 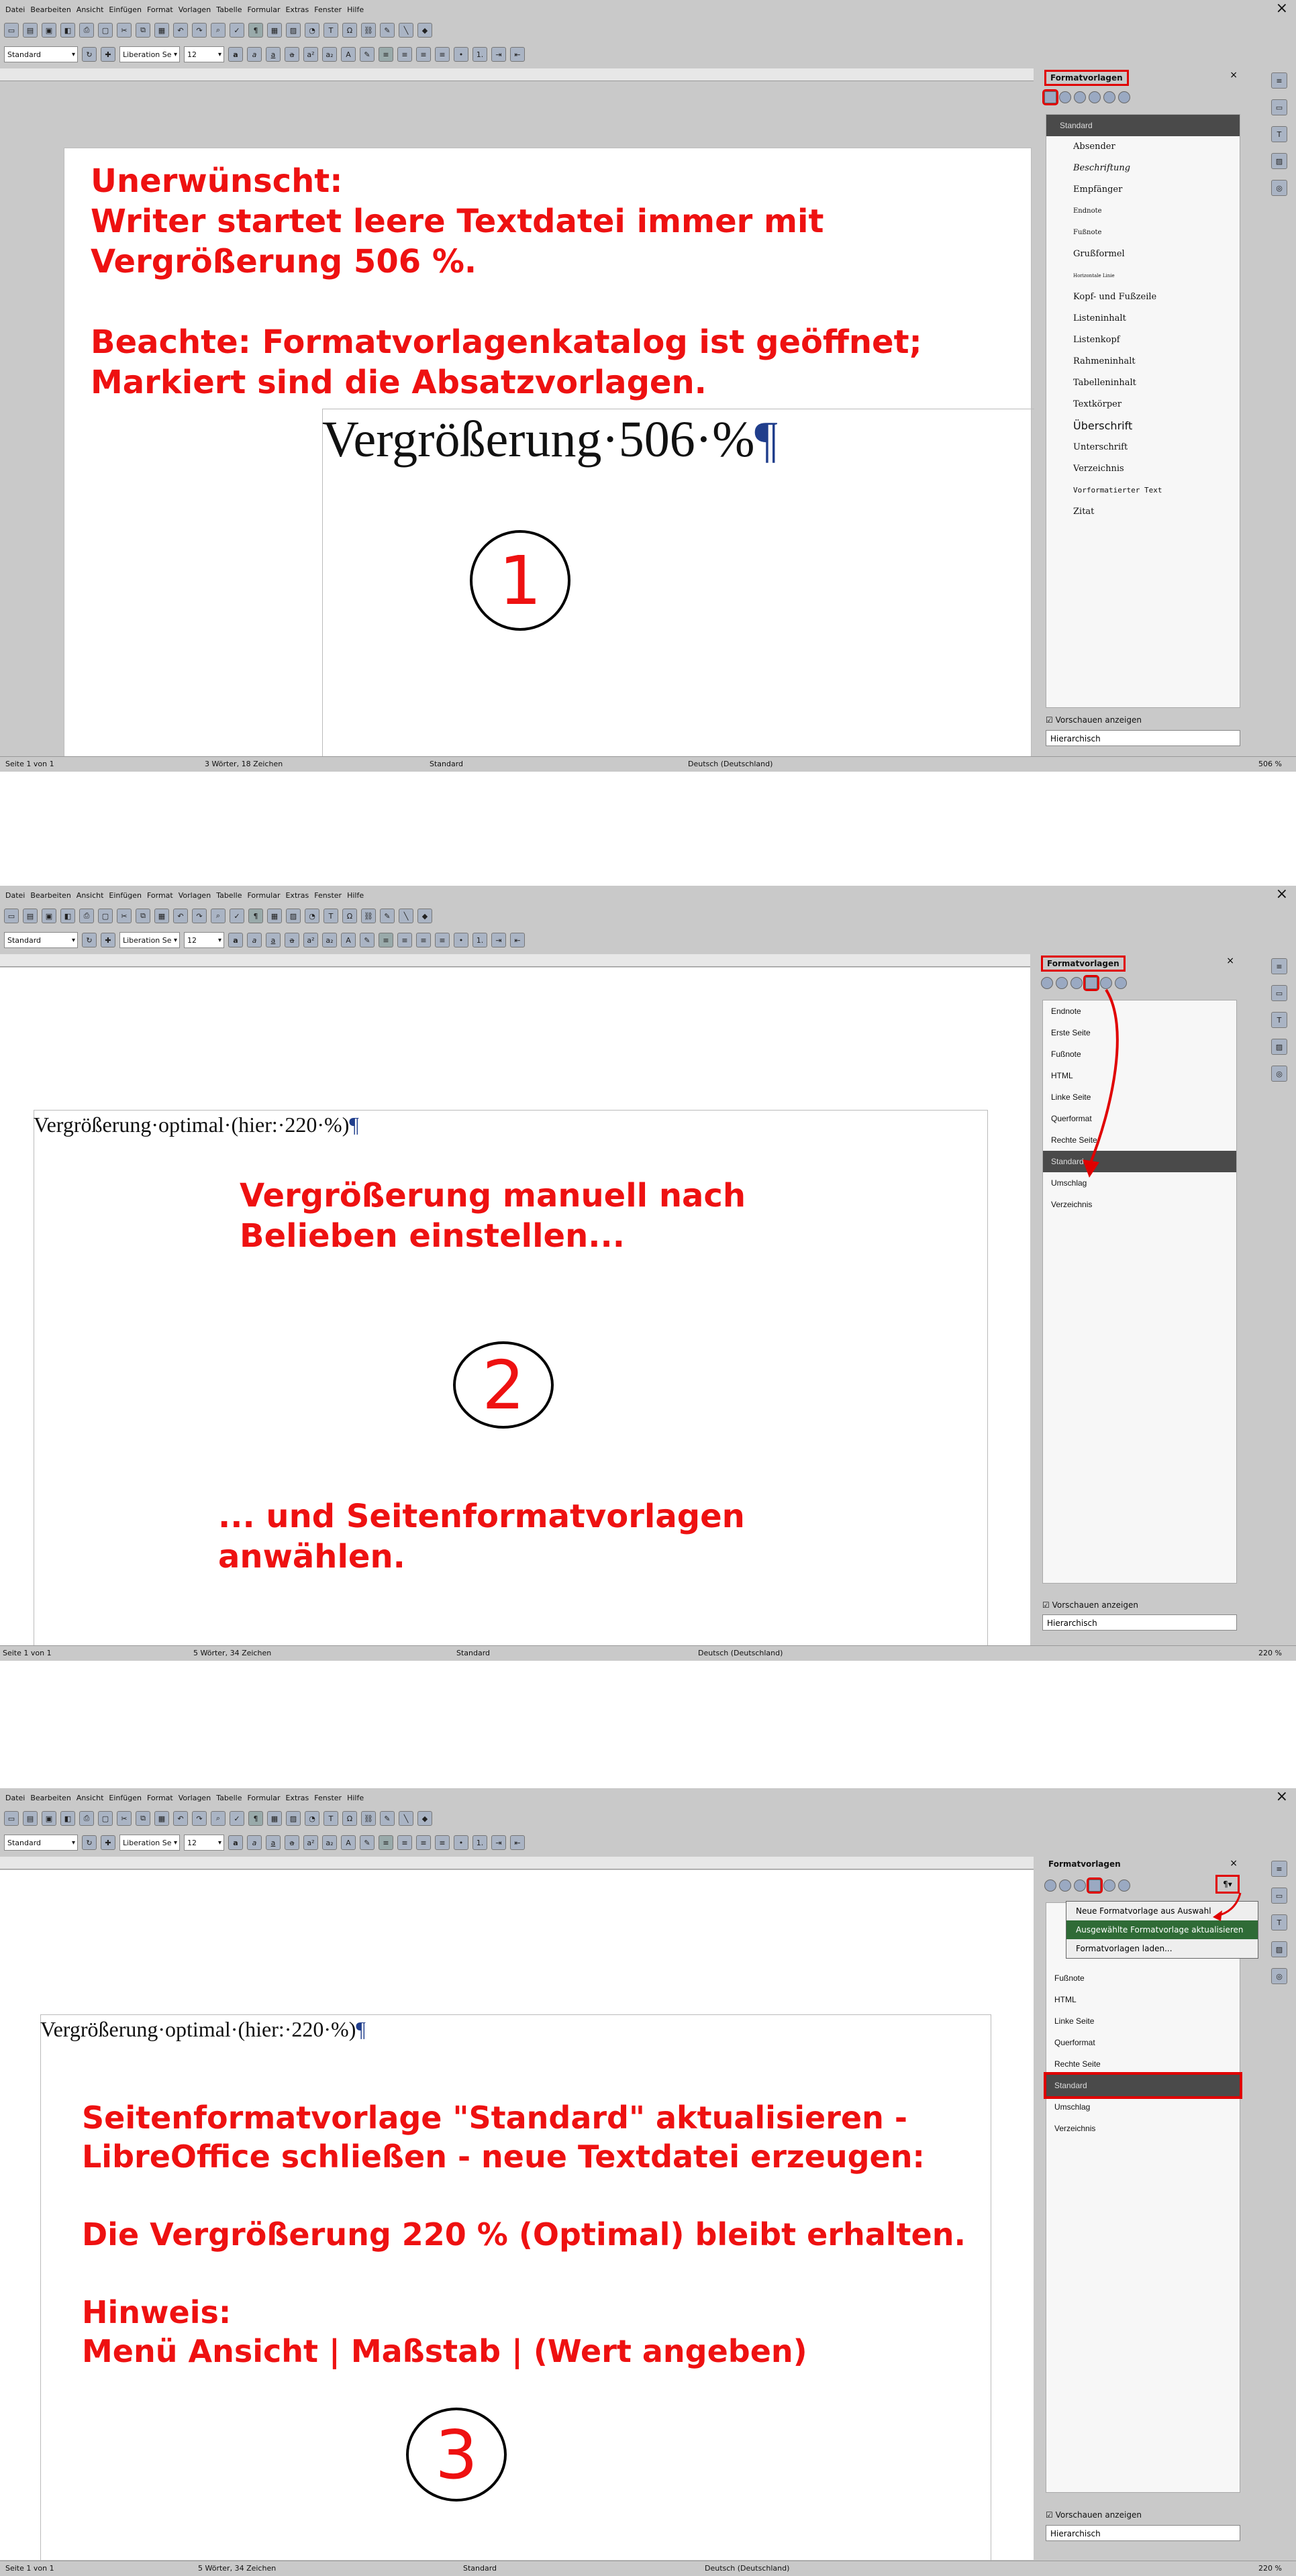 What do you see at coordinates (1143, 233) in the screenshot?
I see `style-item: Fußnote` at bounding box center [1143, 233].